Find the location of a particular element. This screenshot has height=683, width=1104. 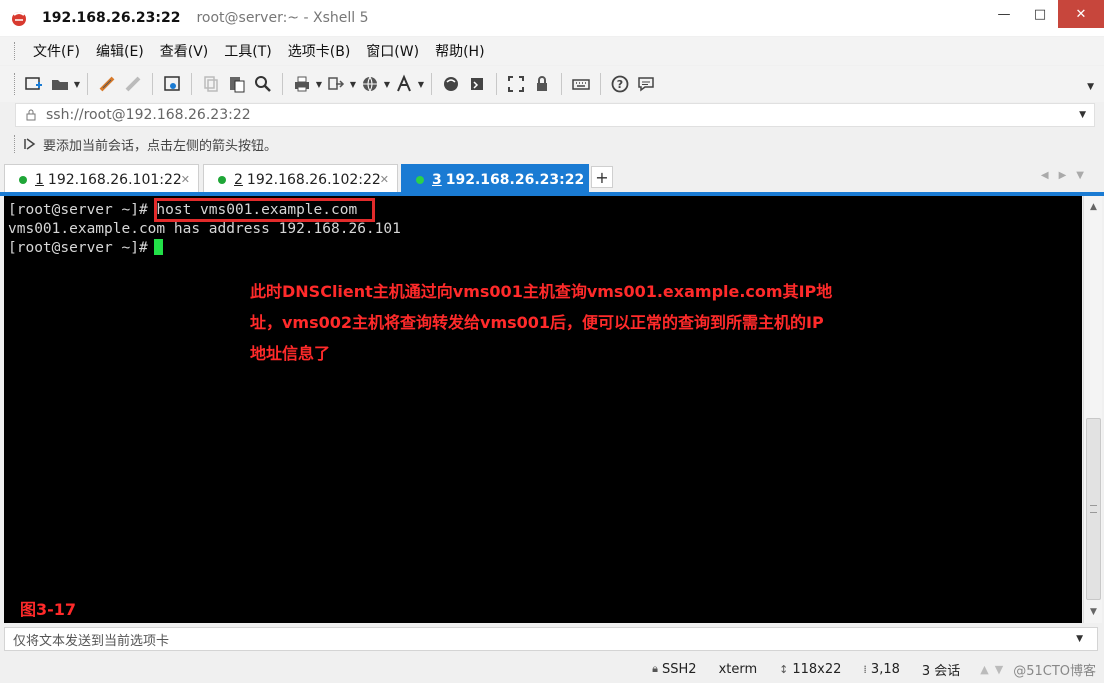

menu-view: 查看(V) is located at coordinates (184, 51).